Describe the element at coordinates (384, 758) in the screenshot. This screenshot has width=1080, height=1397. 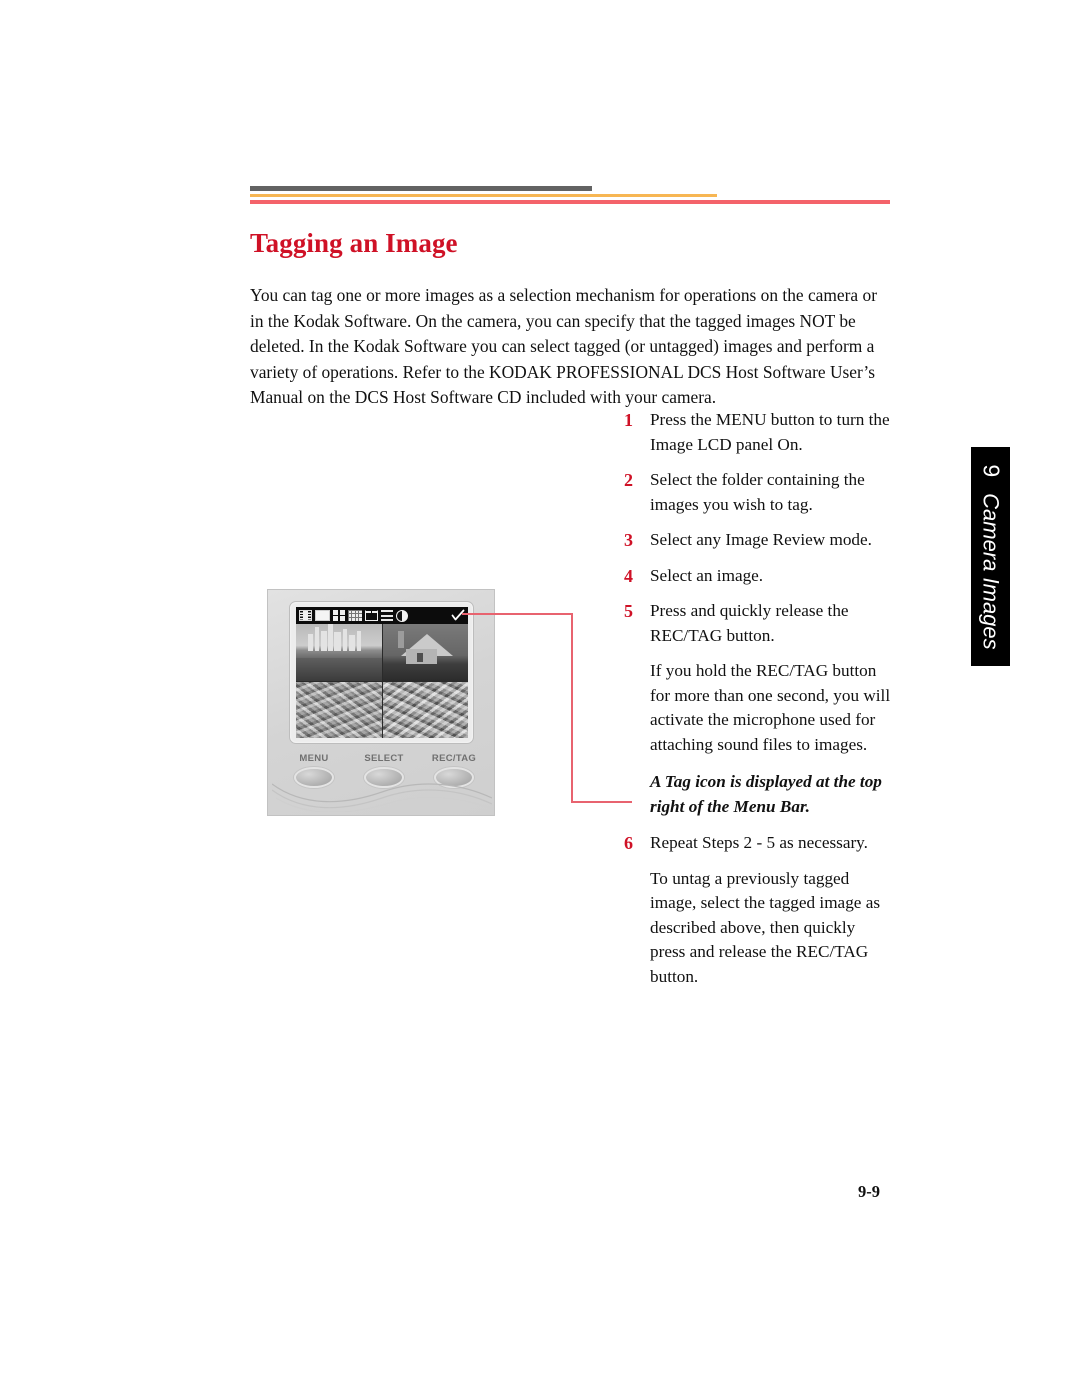
I see `select-button-label: SELECT` at that location.